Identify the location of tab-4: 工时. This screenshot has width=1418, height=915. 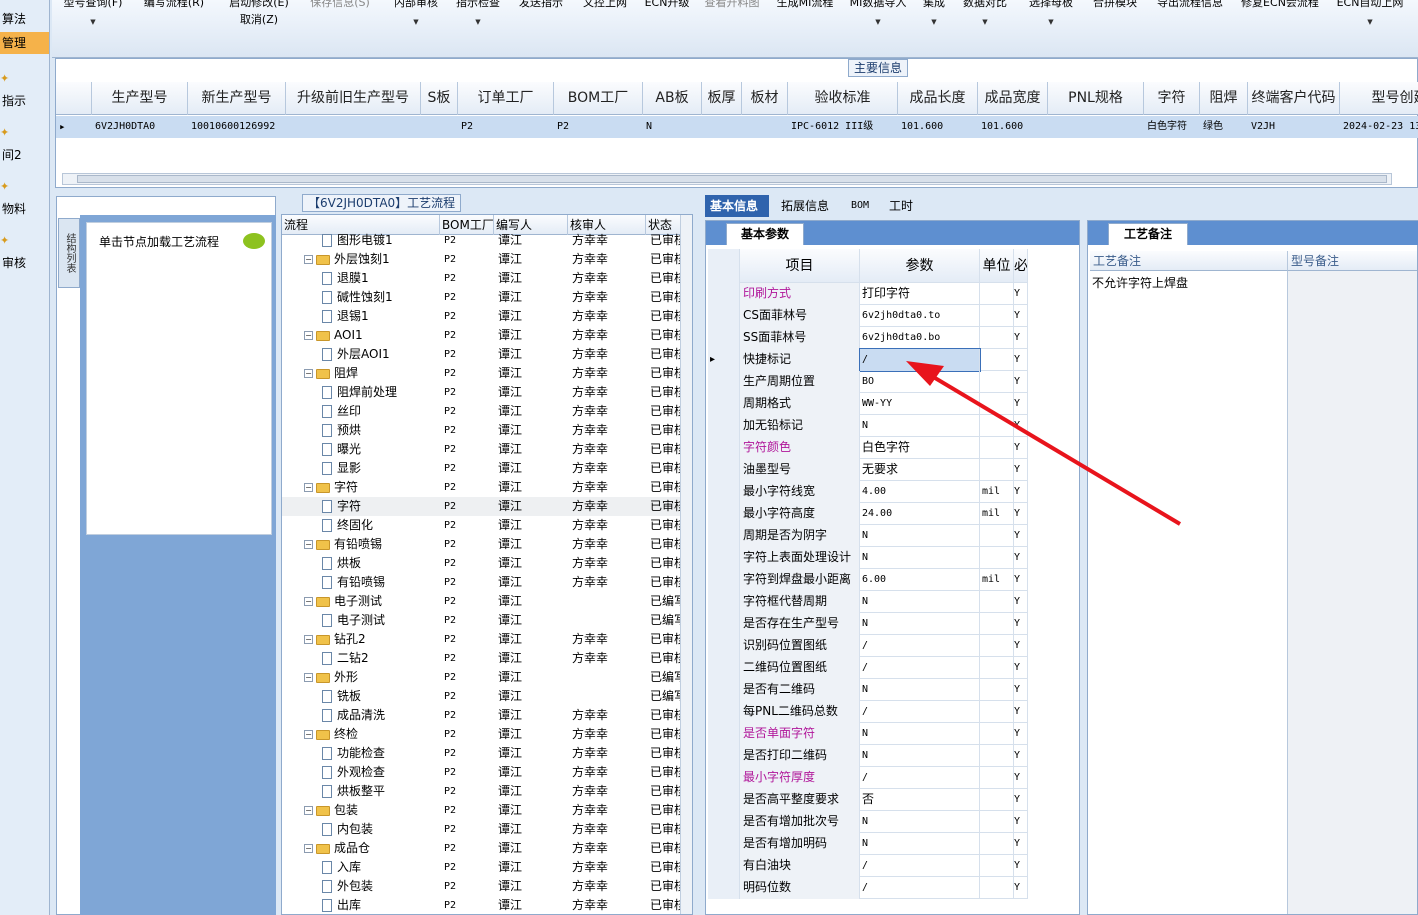
(901, 206).